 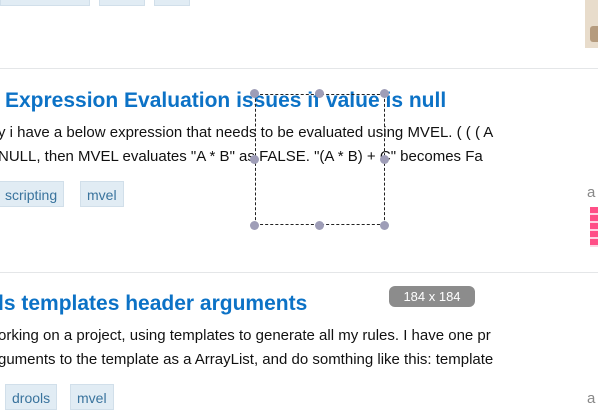 I want to click on resize-handle-right, so click(x=384, y=159).